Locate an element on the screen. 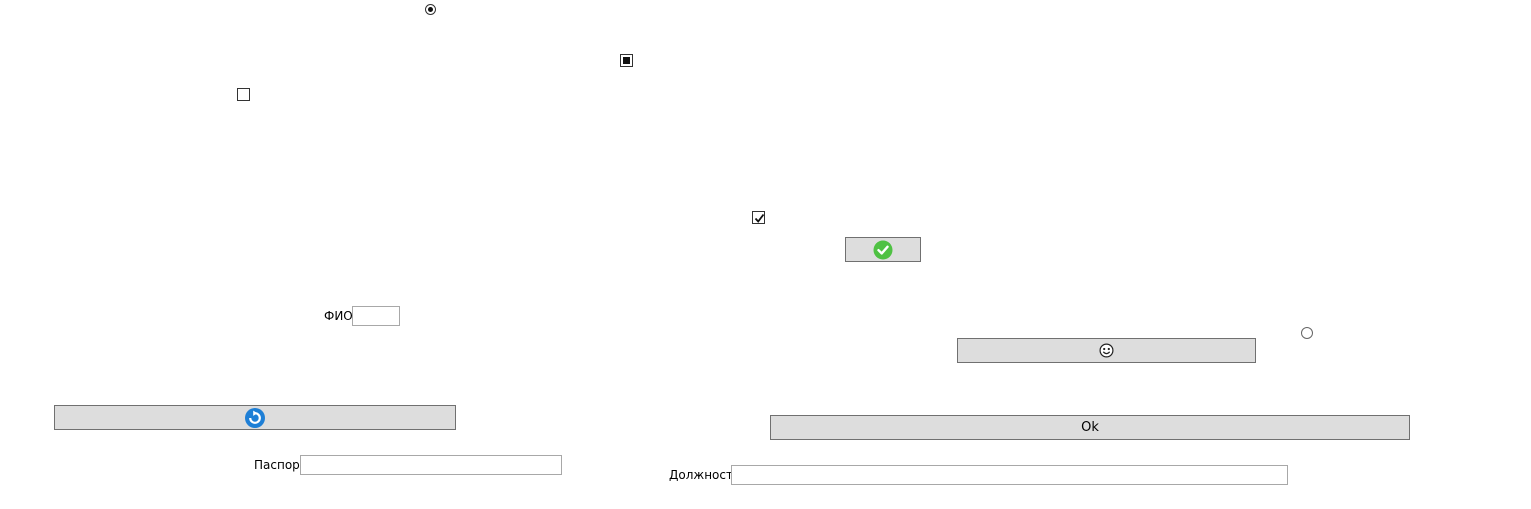  refresh-button is located at coordinates (255, 417).